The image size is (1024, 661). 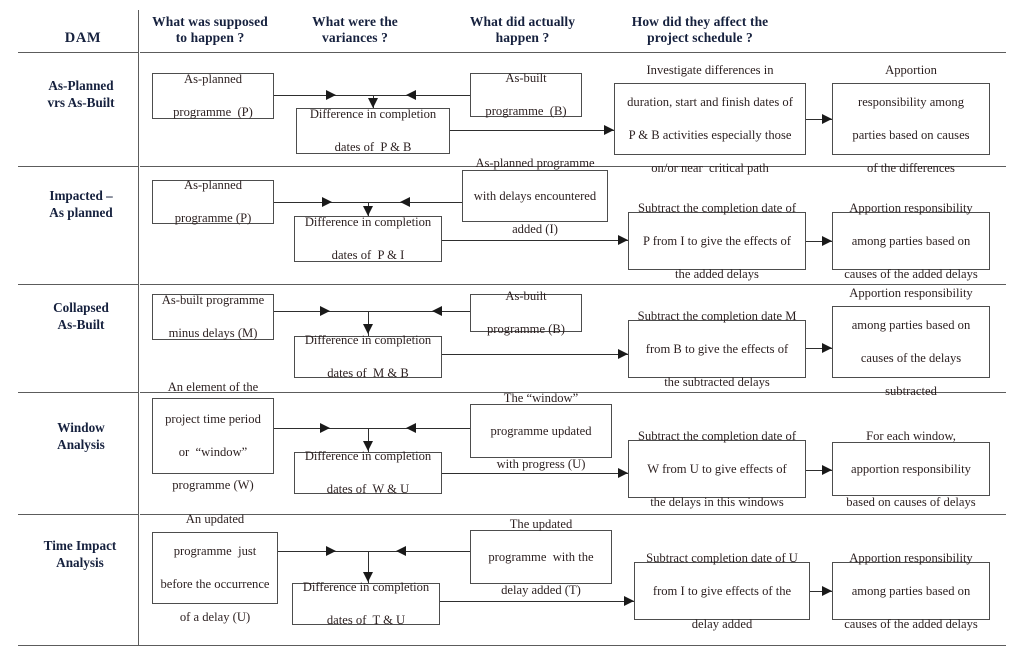 I want to click on row3-arrowhead-to-apportion, so click(x=827, y=348).